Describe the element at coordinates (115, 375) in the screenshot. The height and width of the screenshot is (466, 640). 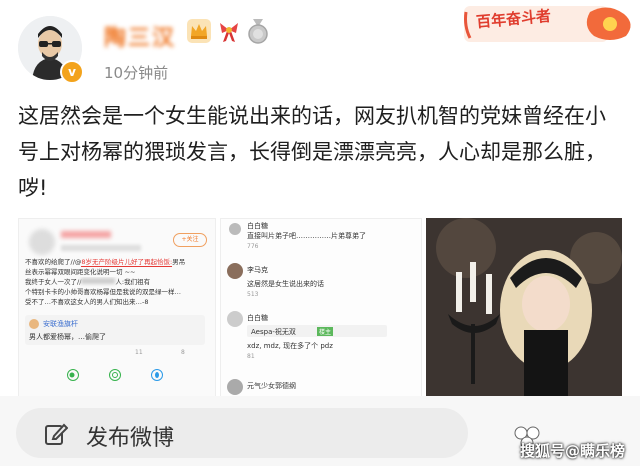
I see `moments-share-icon` at that location.